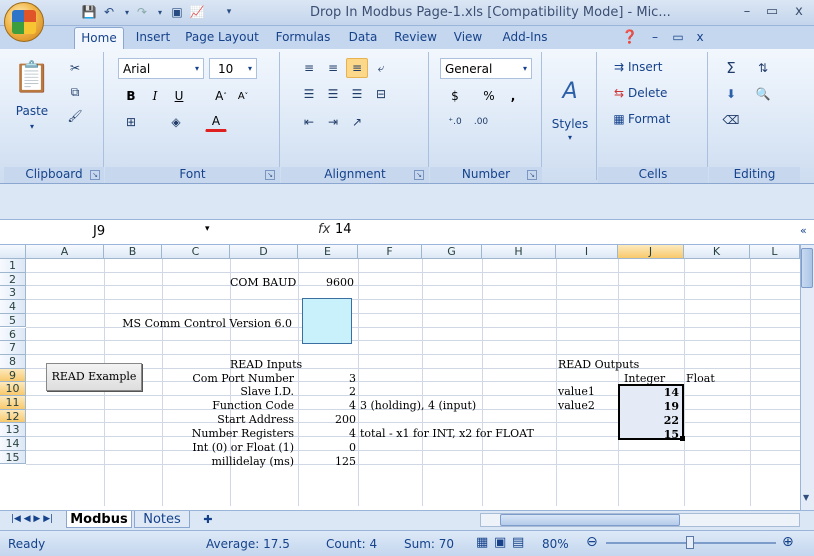 This screenshot has height=556, width=814. Describe the element at coordinates (13, 403) in the screenshot. I see `row-header-11: 11` at that location.